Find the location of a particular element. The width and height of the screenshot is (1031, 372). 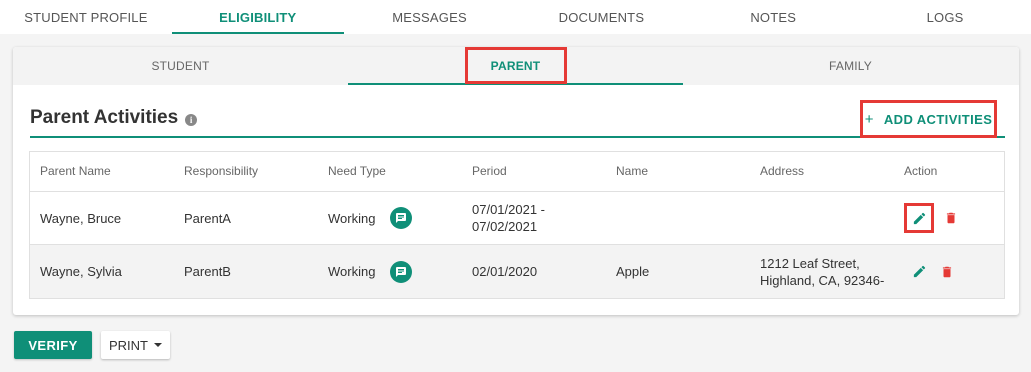

tab-logs: LOGS is located at coordinates (945, 17).